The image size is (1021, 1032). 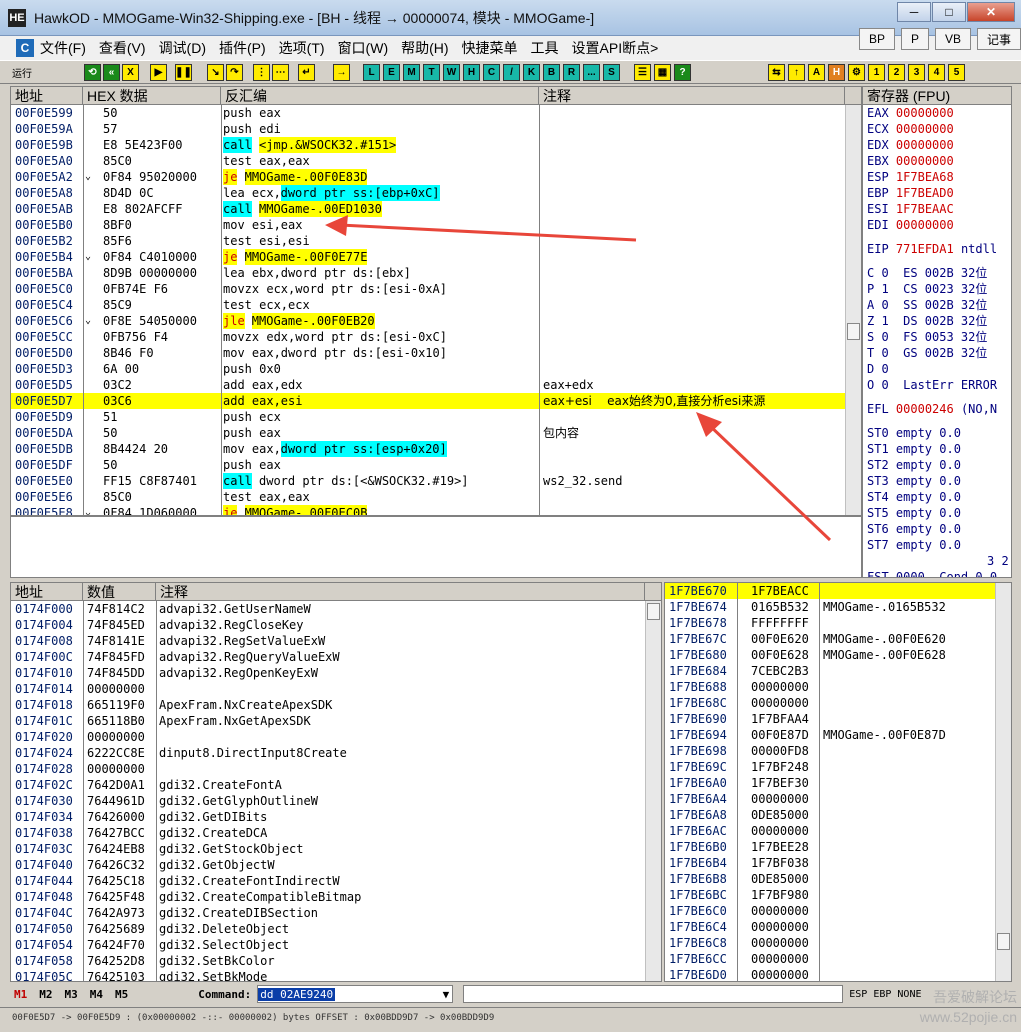 What do you see at coordinates (328, 865) in the screenshot?
I see `dump-row: 0174F040 76426C32 gdi32.GetObjectW` at bounding box center [328, 865].